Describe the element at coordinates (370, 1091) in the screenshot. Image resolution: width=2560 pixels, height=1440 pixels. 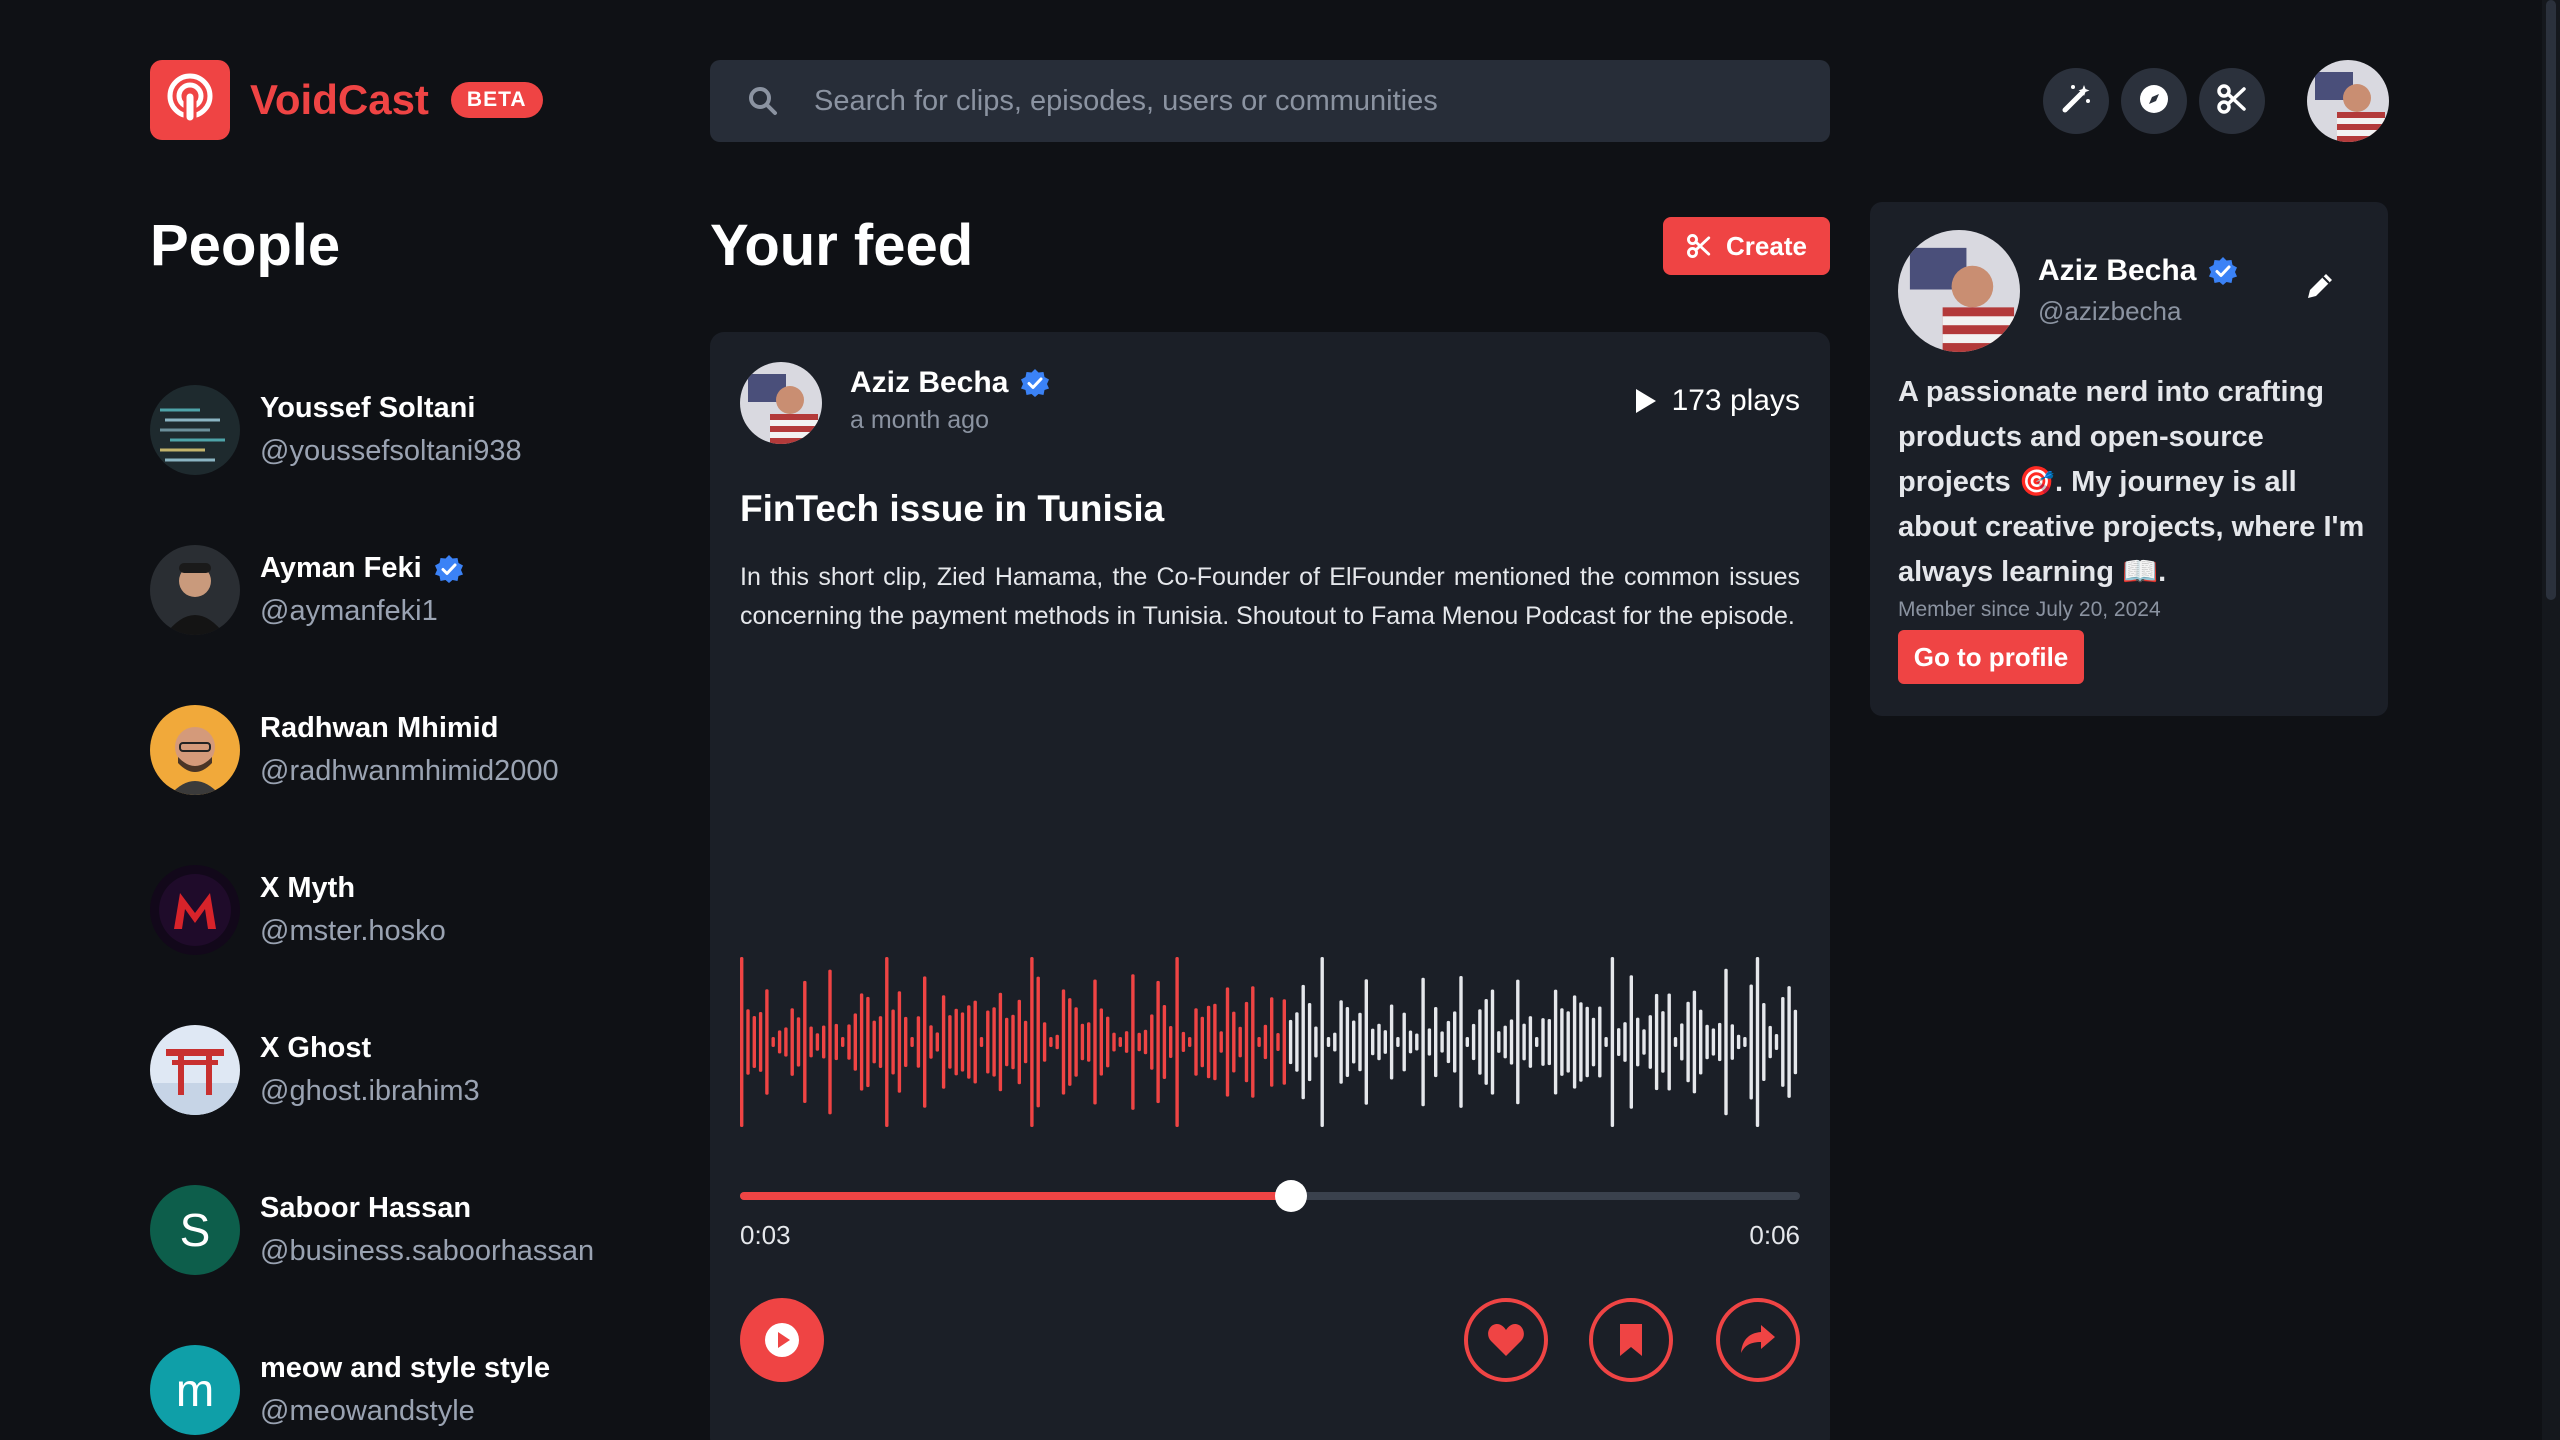
I see `person-handle: @ghost.ibrahim3` at that location.